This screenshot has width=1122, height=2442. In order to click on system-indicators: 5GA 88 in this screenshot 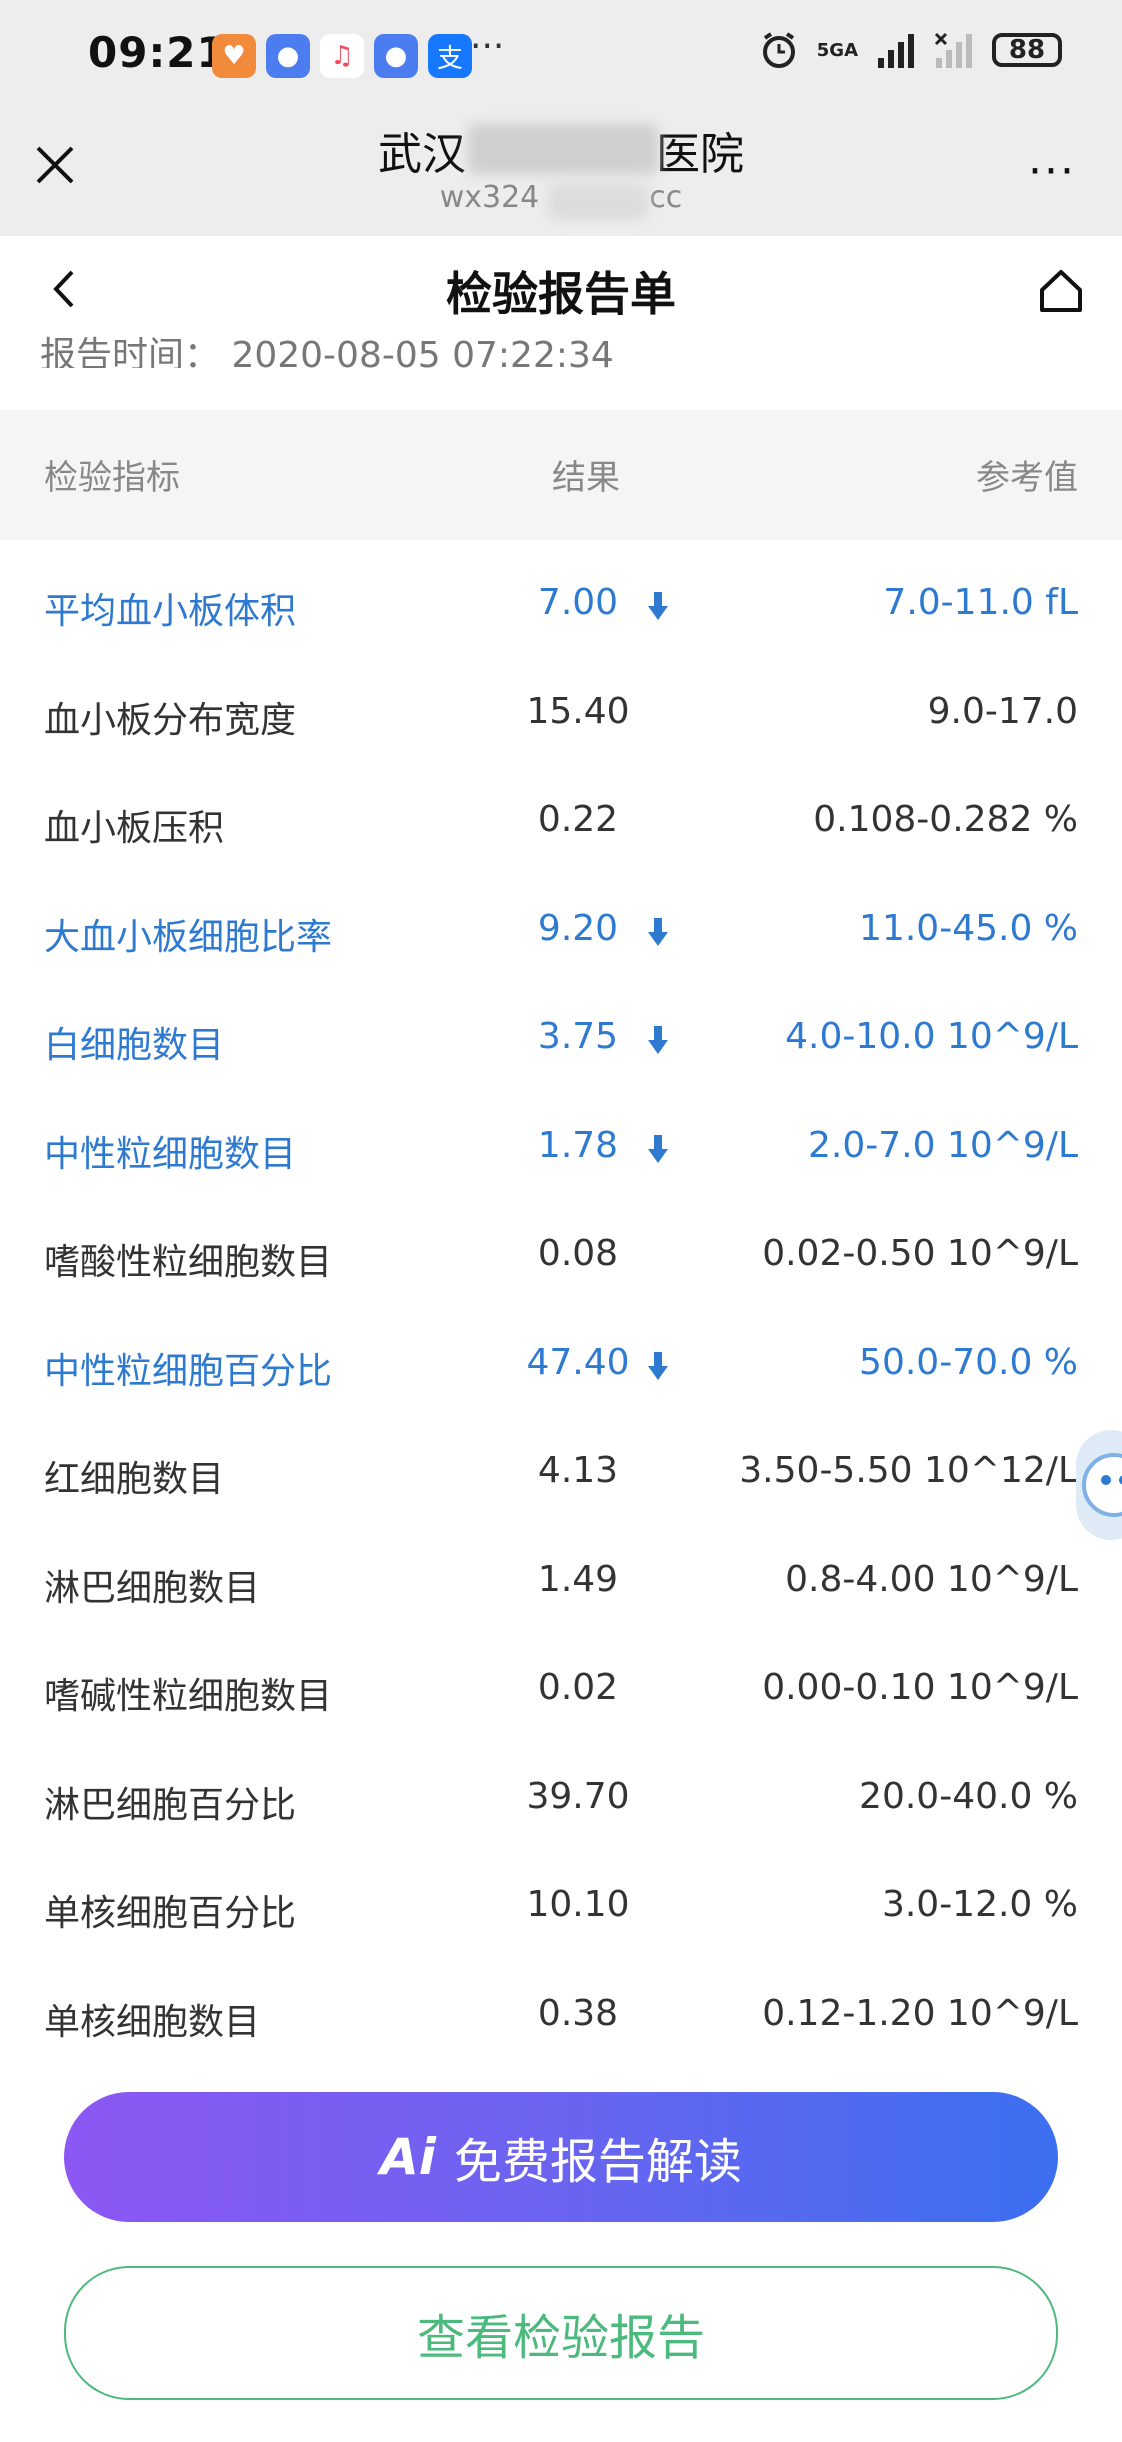, I will do `click(910, 50)`.